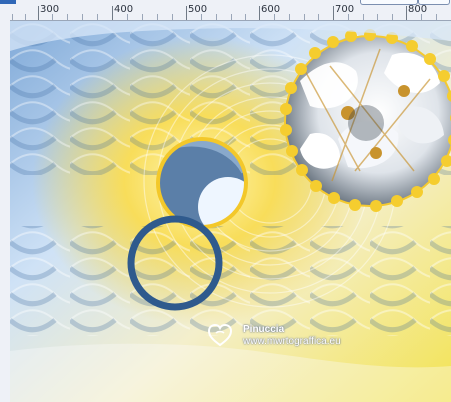 The width and height of the screenshot is (451, 402). Describe the element at coordinates (50, 9) in the screenshot. I see `ruler-label-300: 300` at that location.